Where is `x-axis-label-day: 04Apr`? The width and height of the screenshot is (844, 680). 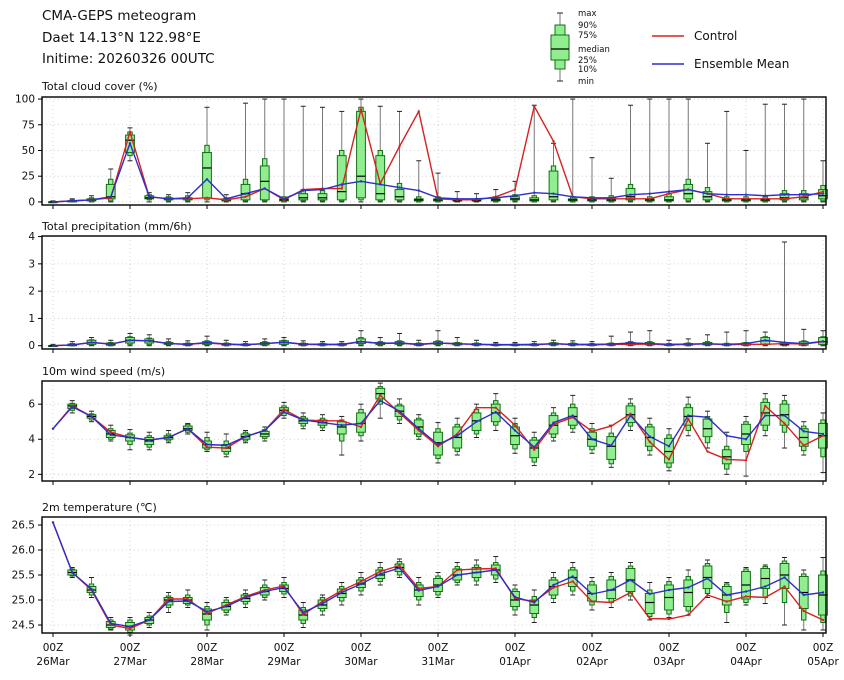 x-axis-label-day: 04Apr is located at coordinates (746, 662).